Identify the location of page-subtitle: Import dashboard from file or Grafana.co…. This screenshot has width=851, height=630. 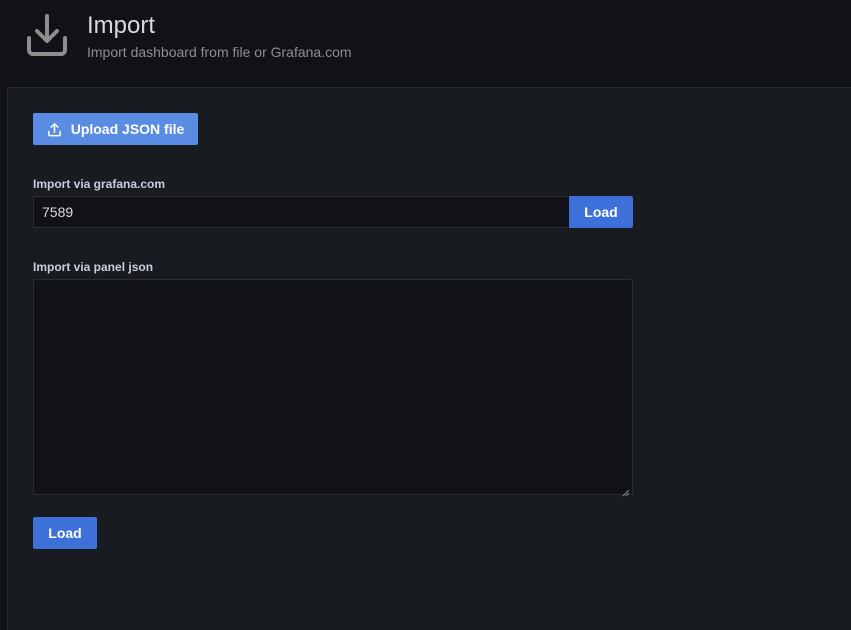
(219, 52).